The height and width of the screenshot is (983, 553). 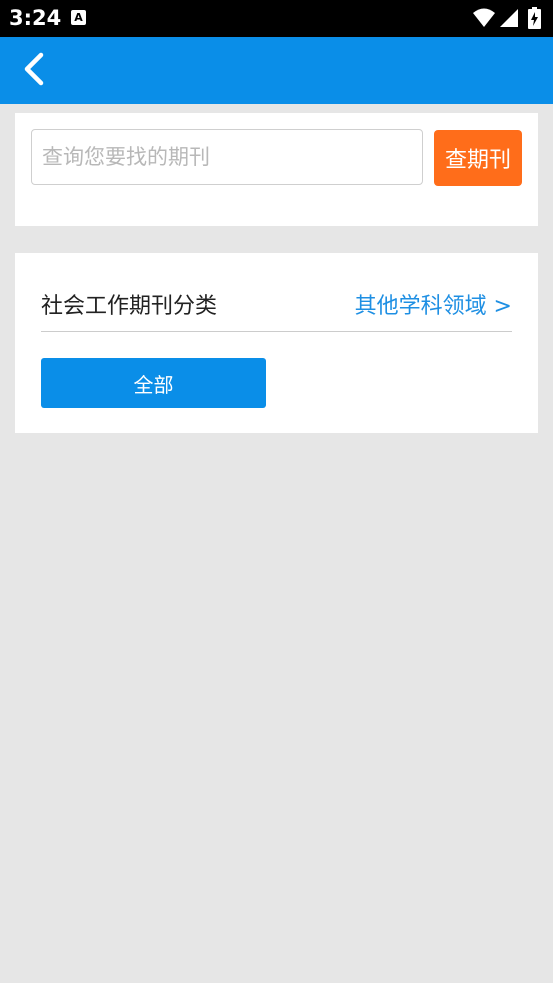 What do you see at coordinates (227, 157) in the screenshot?
I see `search-input` at bounding box center [227, 157].